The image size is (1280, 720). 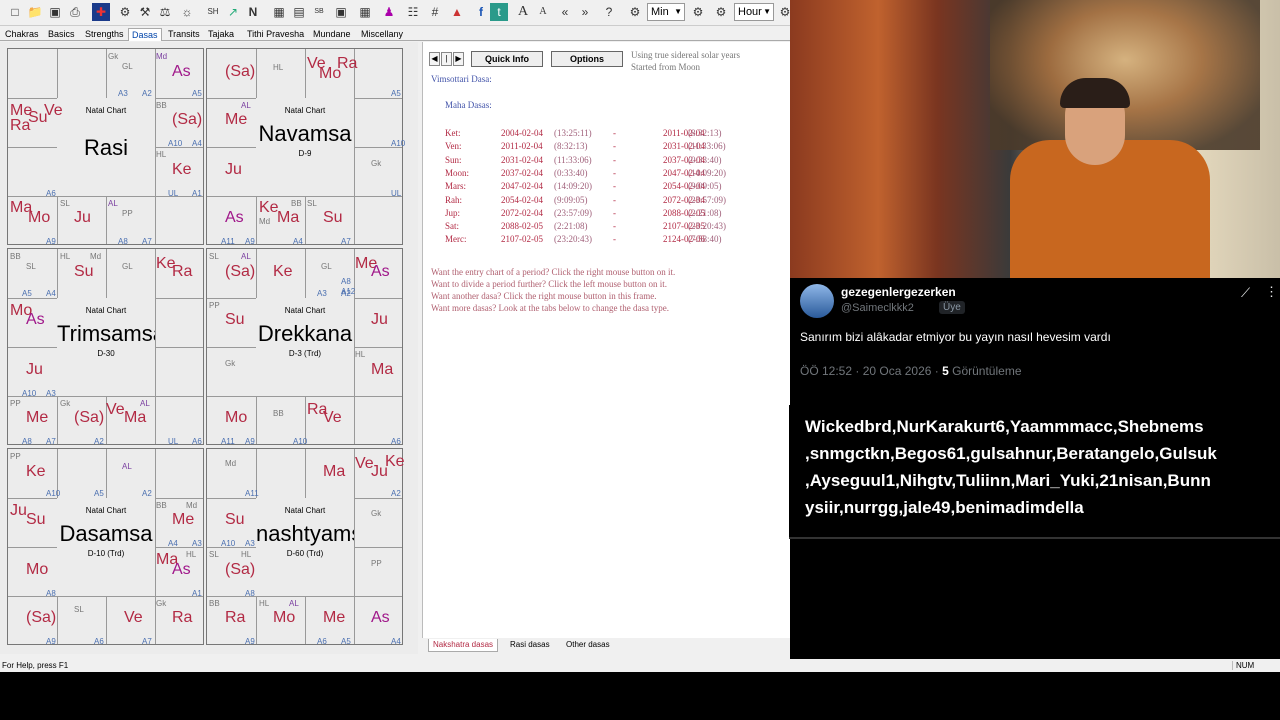 What do you see at coordinates (952, 307) in the screenshot?
I see `tweet-badge: Üye` at bounding box center [952, 307].